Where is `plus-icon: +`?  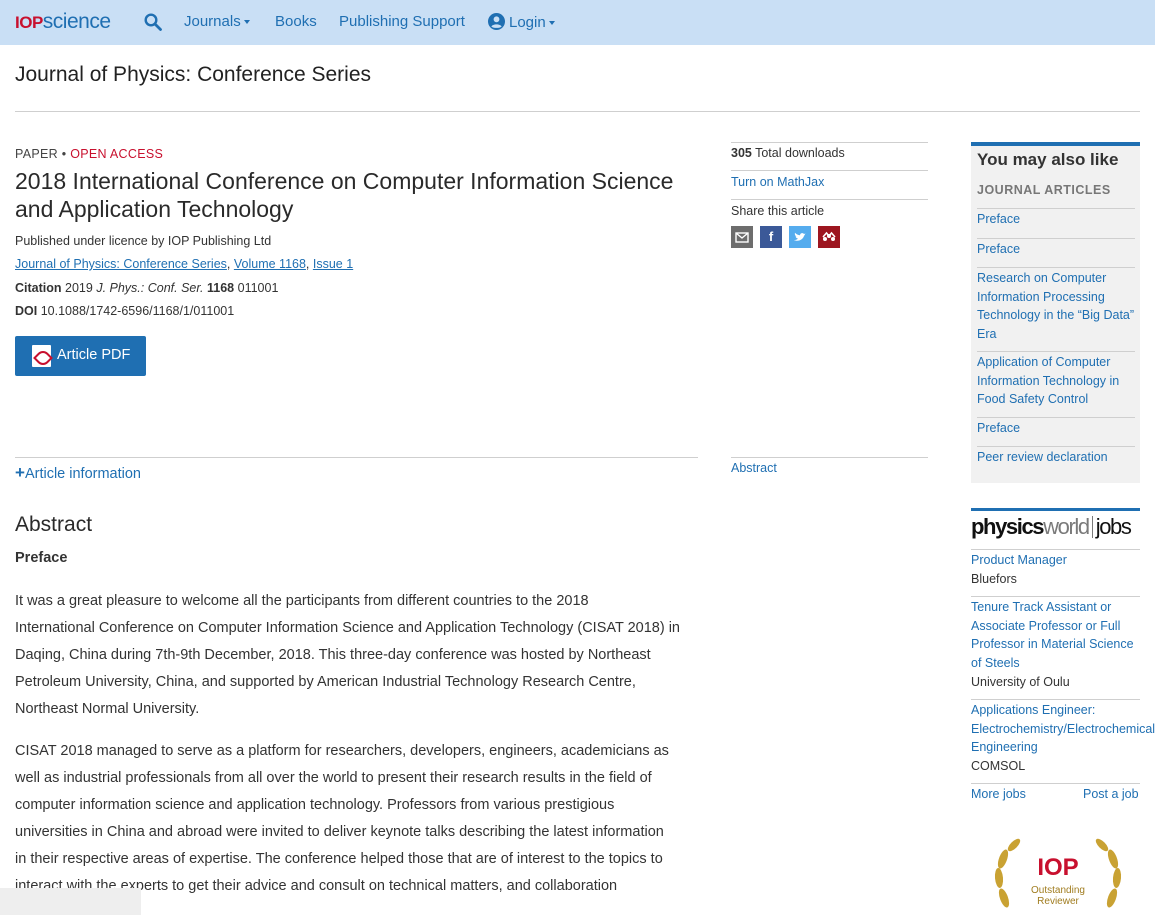 plus-icon: + is located at coordinates (20, 472).